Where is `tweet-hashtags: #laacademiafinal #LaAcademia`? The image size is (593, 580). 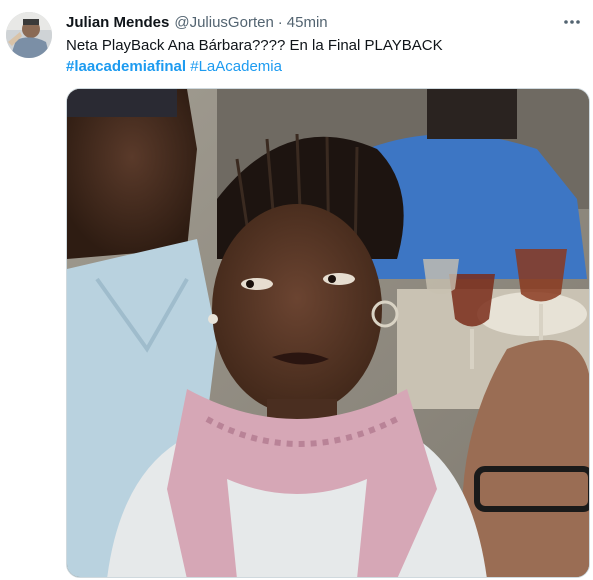 tweet-hashtags: #laacademiafinal #LaAcademia is located at coordinates (321, 66).